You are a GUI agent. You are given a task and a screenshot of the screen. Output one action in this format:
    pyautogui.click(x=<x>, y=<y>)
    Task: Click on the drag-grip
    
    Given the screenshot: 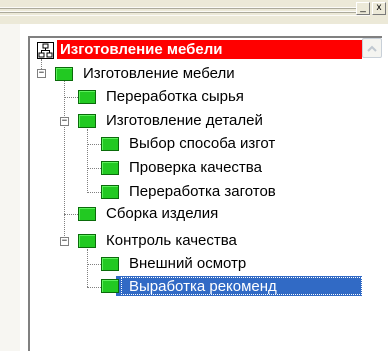 What is the action you would take?
    pyautogui.click(x=185, y=11)
    